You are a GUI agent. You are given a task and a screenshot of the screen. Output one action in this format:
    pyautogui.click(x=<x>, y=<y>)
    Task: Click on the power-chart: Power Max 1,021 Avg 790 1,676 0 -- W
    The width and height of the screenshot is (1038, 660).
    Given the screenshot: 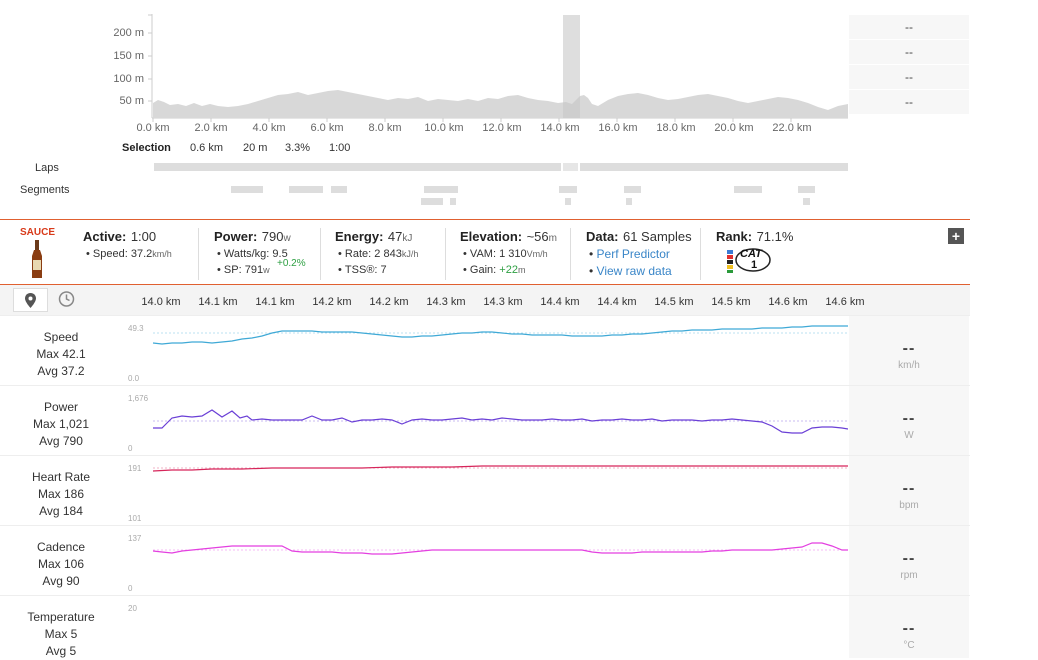 What is the action you would take?
    pyautogui.click(x=485, y=420)
    